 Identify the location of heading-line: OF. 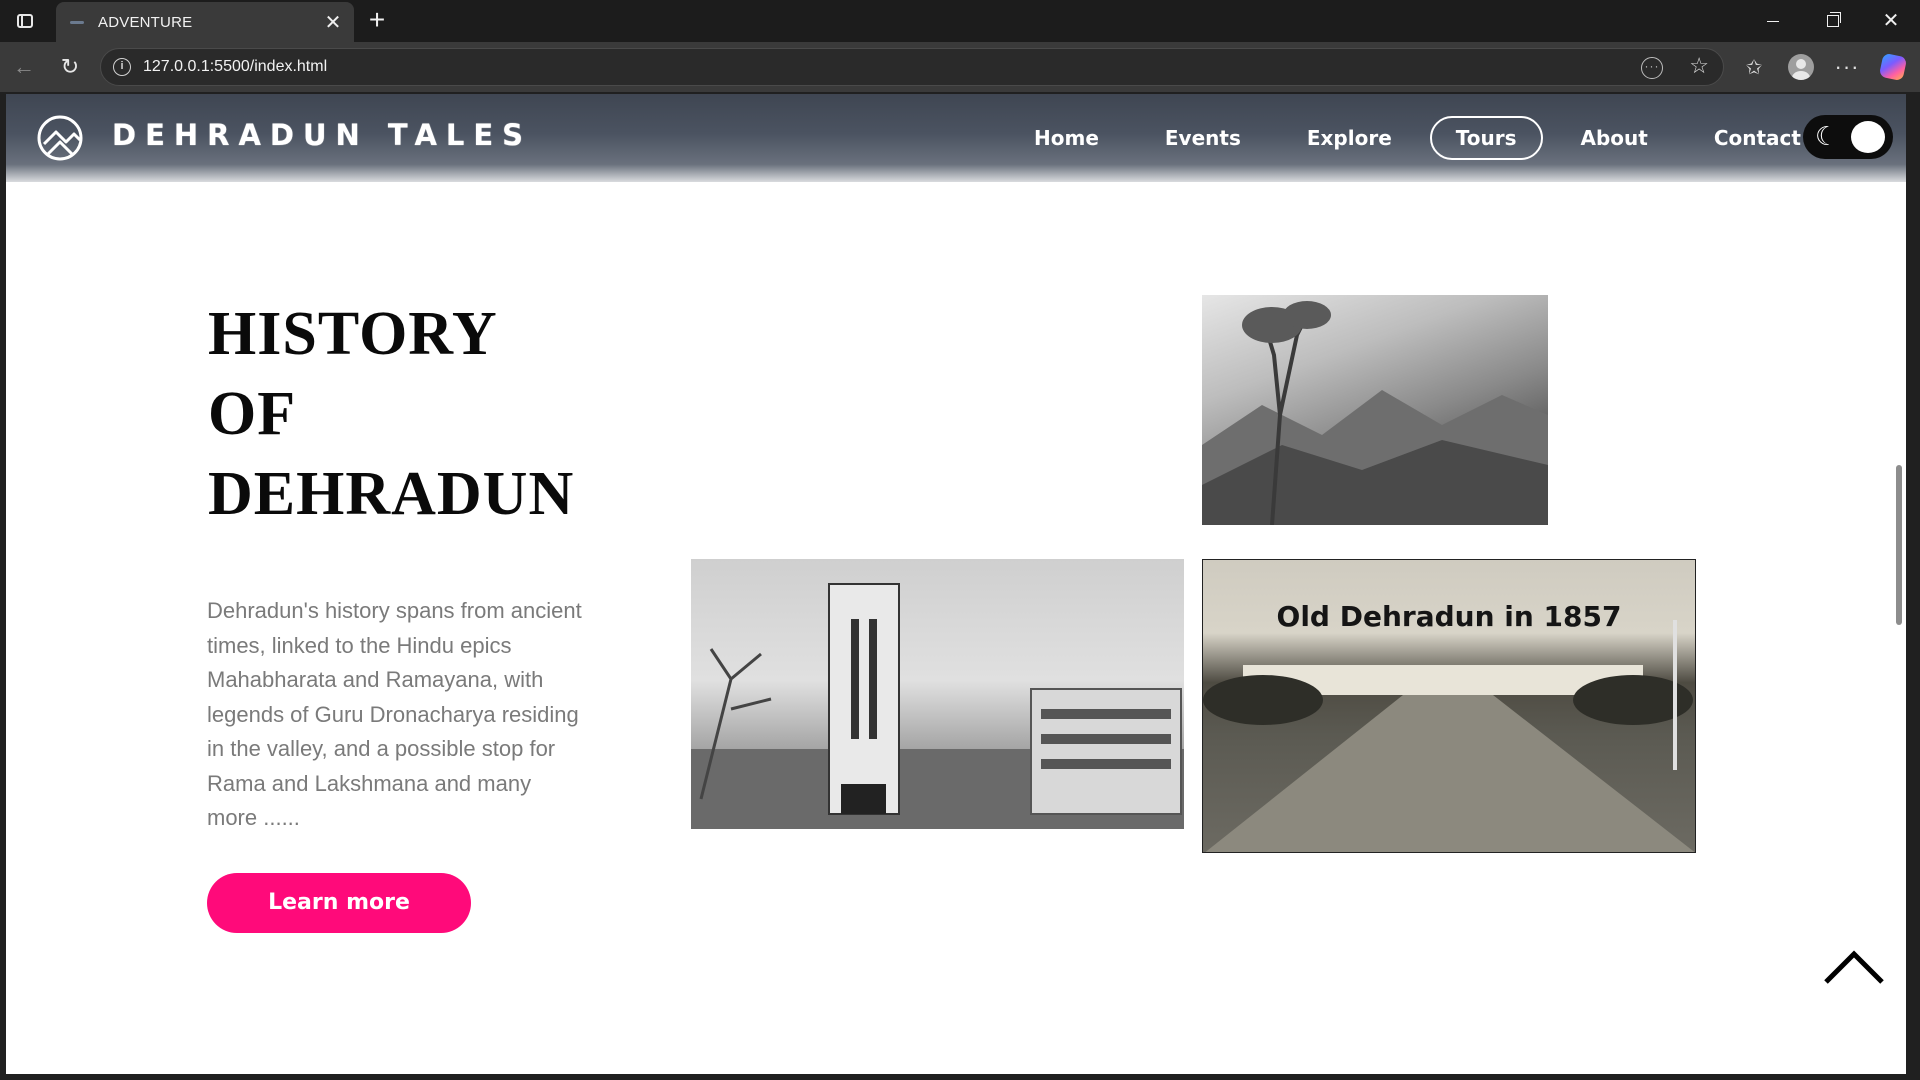
(252, 414).